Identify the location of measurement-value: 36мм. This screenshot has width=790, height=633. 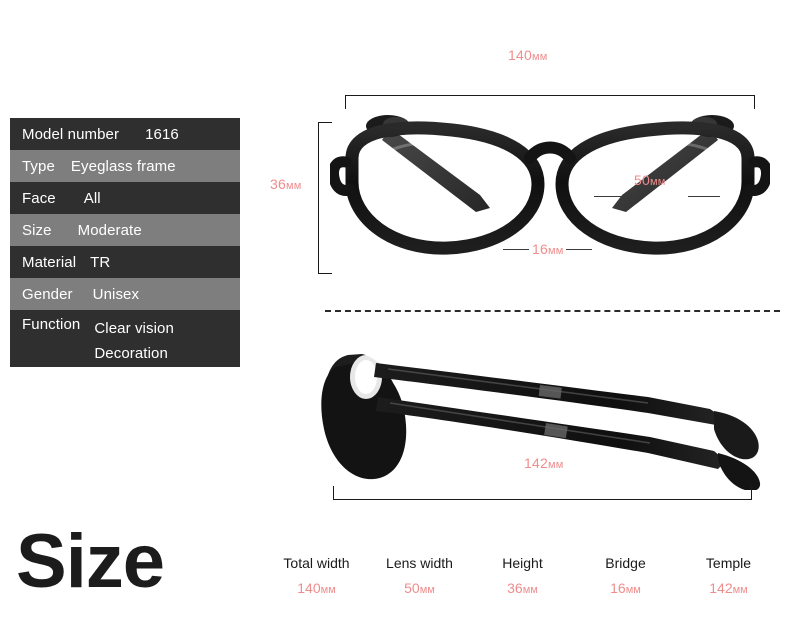
(522, 589).